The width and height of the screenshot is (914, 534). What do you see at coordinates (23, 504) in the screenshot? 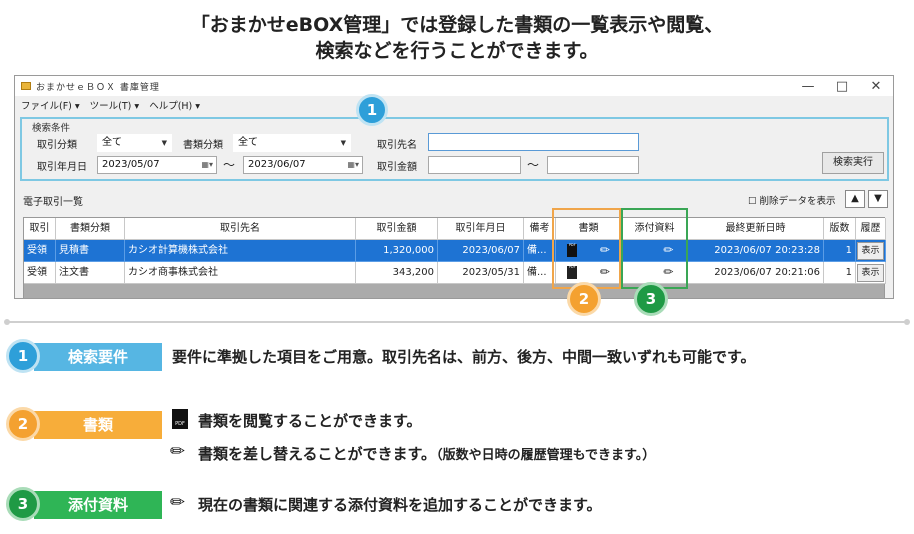
I see `legend-number: 3` at bounding box center [23, 504].